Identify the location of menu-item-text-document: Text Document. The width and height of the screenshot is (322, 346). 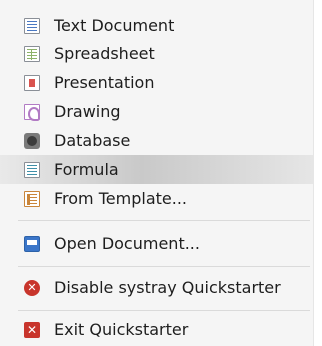
(157, 25).